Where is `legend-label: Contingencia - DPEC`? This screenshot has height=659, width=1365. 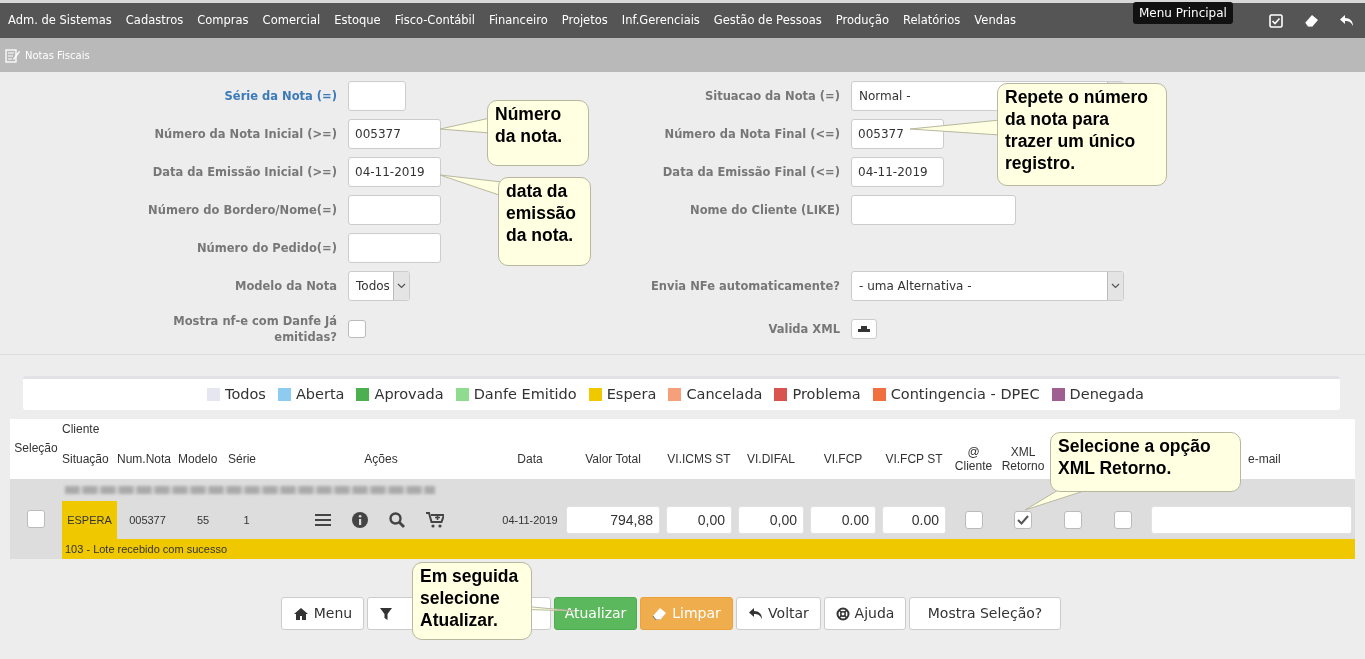
legend-label: Contingencia - DPEC is located at coordinates (965, 394).